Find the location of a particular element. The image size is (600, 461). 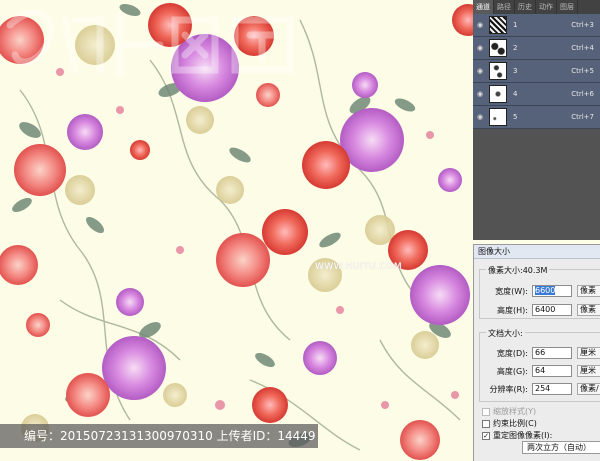

constrain-proportions-checkbox: 约束比例(C) is located at coordinates (509, 423).